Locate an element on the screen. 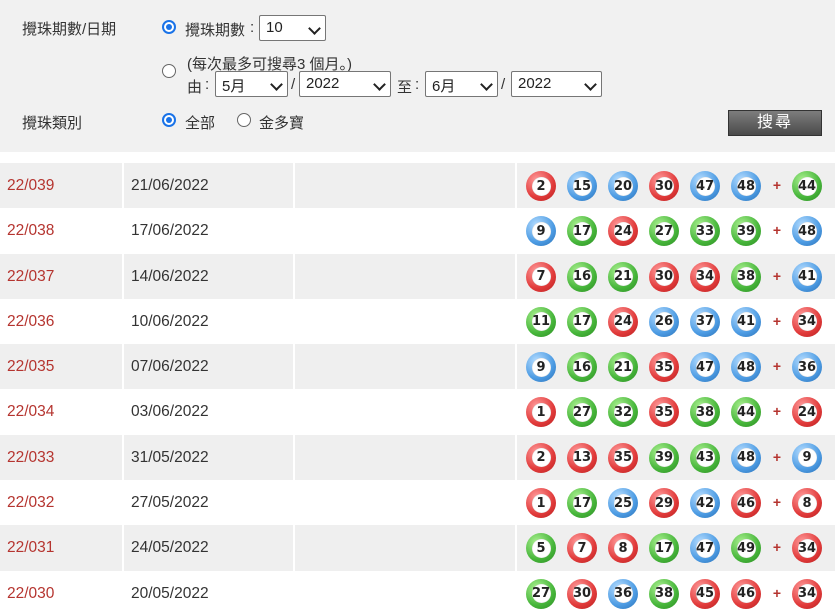  number-ball: 11 is located at coordinates (541, 321).